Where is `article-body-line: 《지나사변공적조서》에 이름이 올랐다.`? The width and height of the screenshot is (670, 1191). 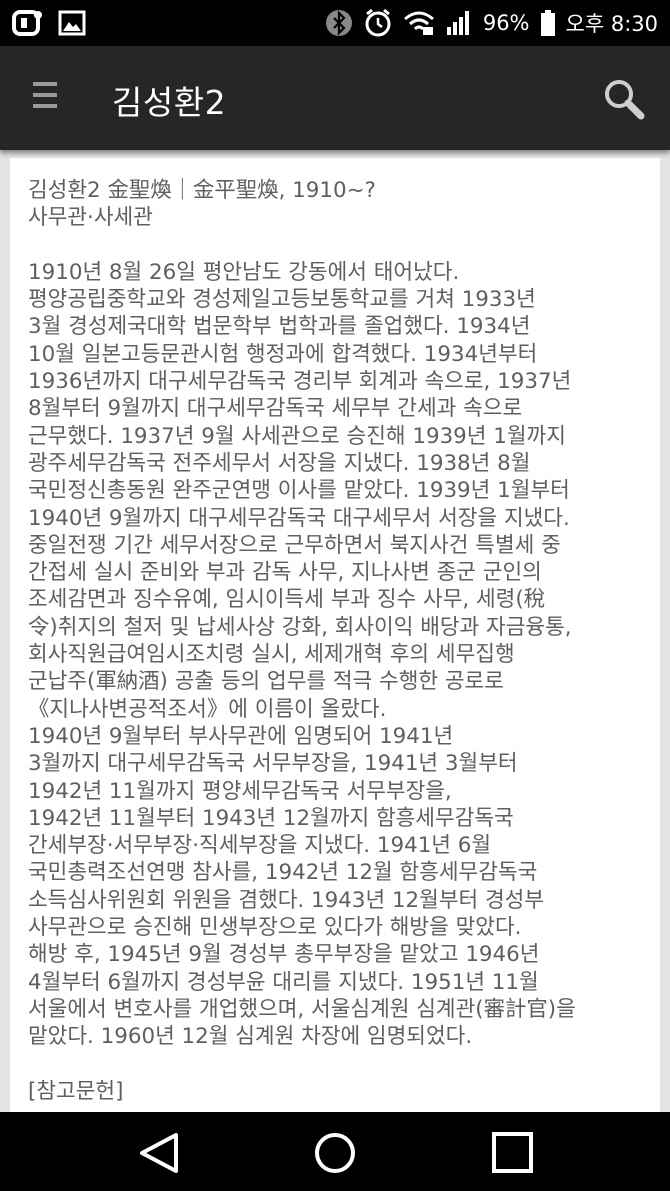 article-body-line: 《지나사변공적조서》에 이름이 올랐다. is located at coordinates (207, 709).